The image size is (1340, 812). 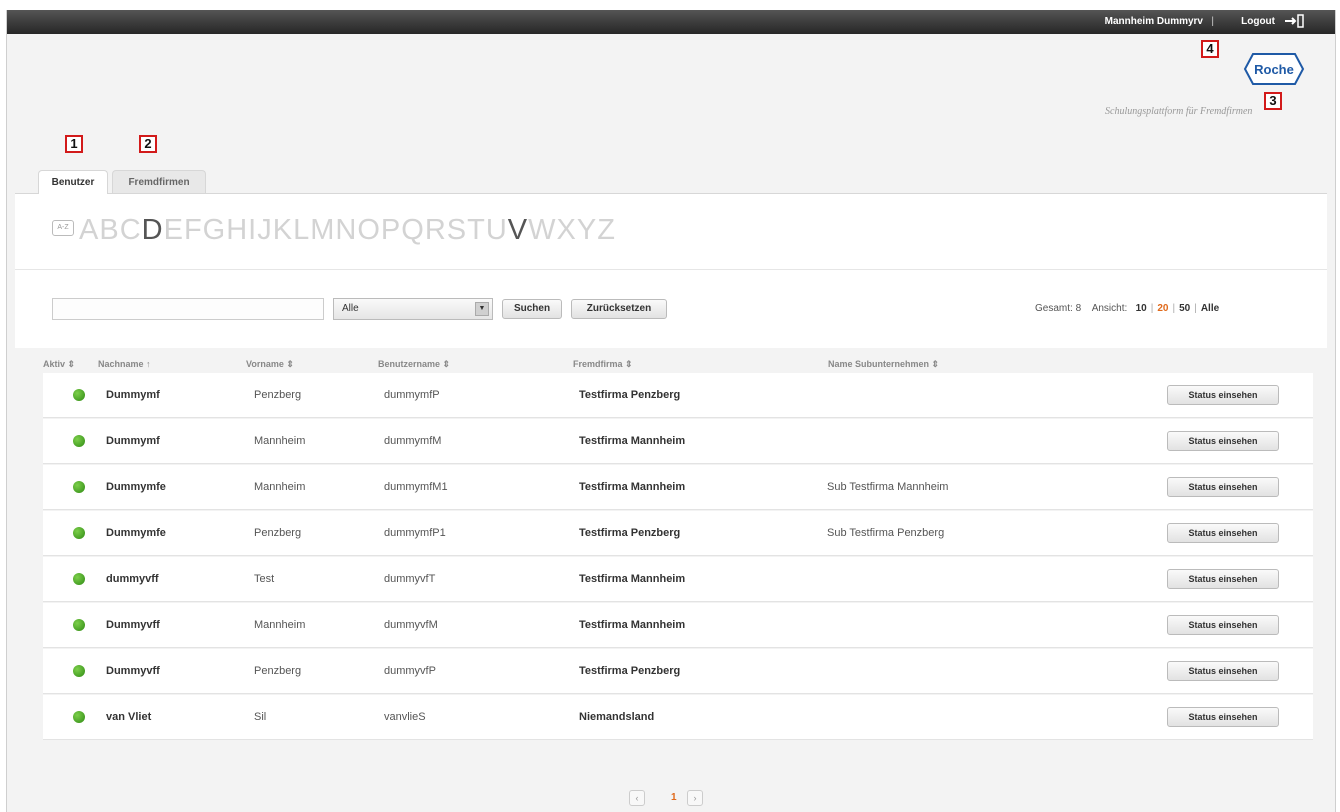 What do you see at coordinates (148, 144) in the screenshot?
I see `annotation-marker-2: 2` at bounding box center [148, 144].